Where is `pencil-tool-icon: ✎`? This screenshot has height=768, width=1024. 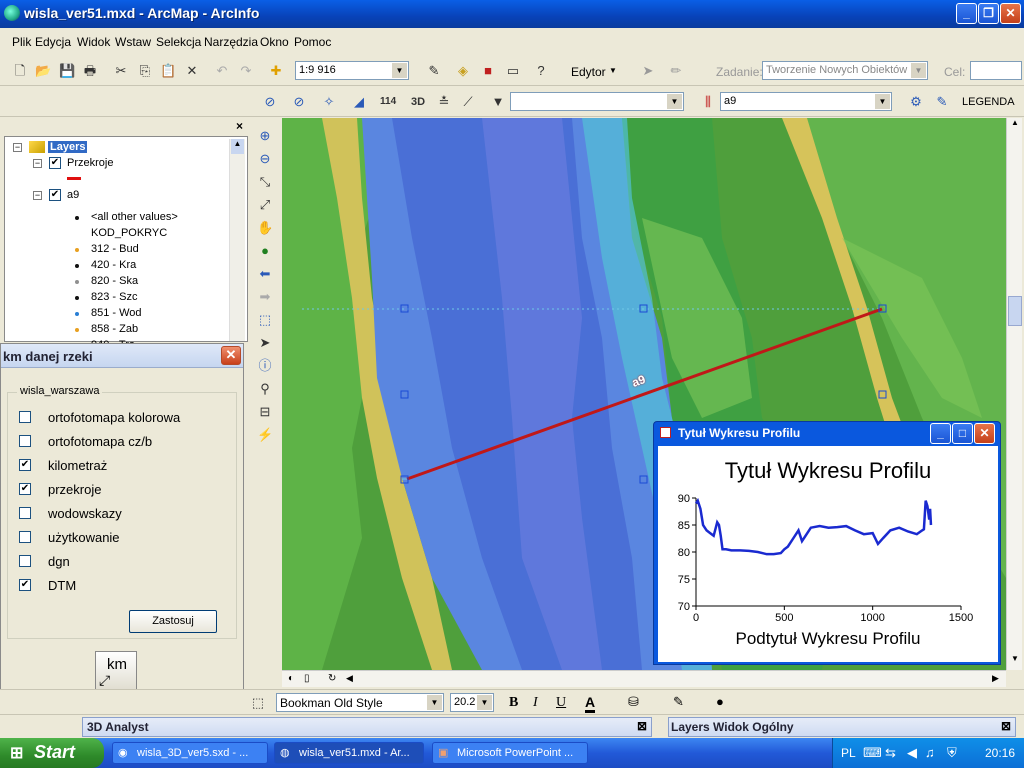
pencil-tool-icon: ✎ is located at coordinates (942, 102).